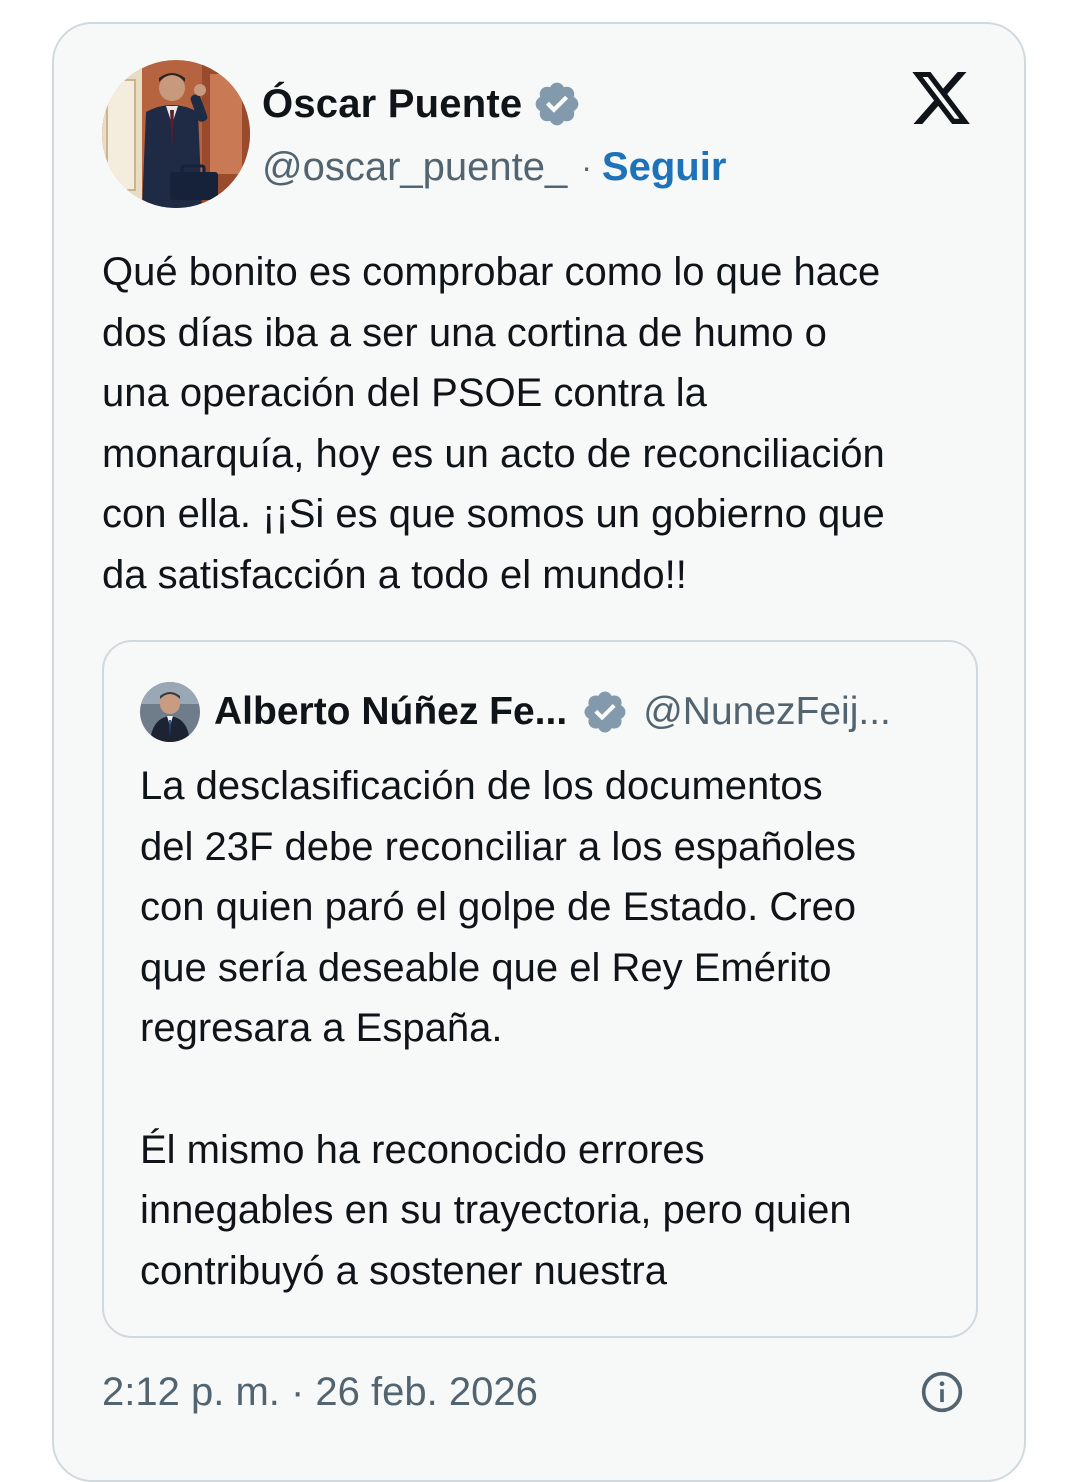 This screenshot has height=1482, width=1080. I want to click on author-name-row: Óscar Puente, so click(422, 104).